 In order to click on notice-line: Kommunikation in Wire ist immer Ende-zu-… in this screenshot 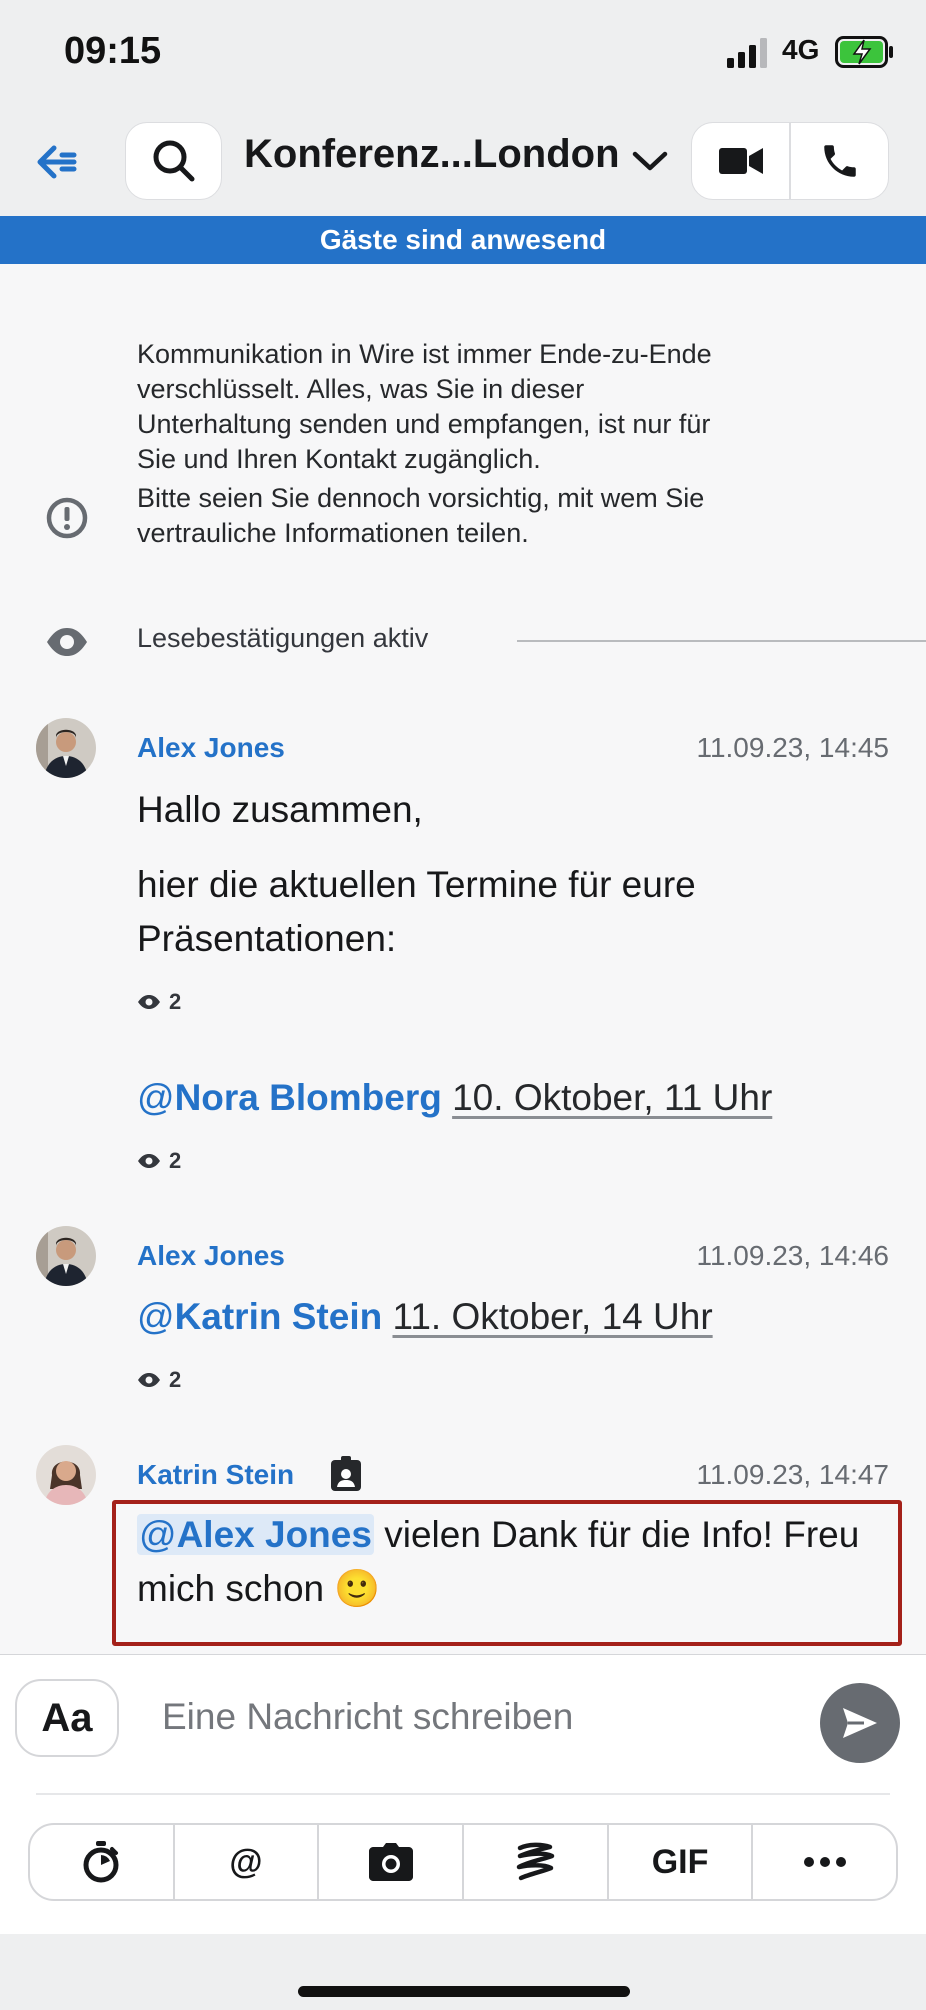, I will do `click(424, 354)`.